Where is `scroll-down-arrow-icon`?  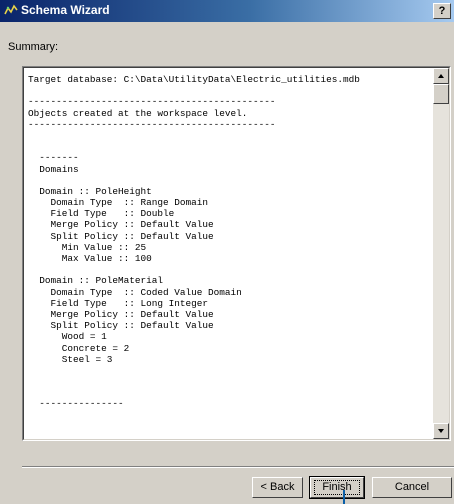 scroll-down-arrow-icon is located at coordinates (441, 431).